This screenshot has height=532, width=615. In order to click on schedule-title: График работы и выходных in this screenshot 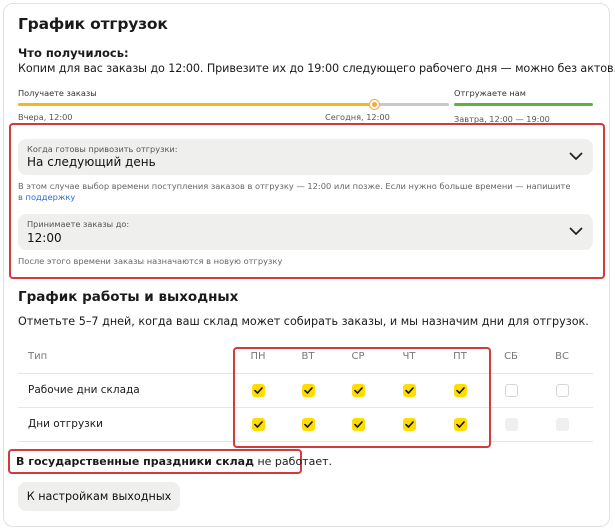, I will do `click(128, 297)`.